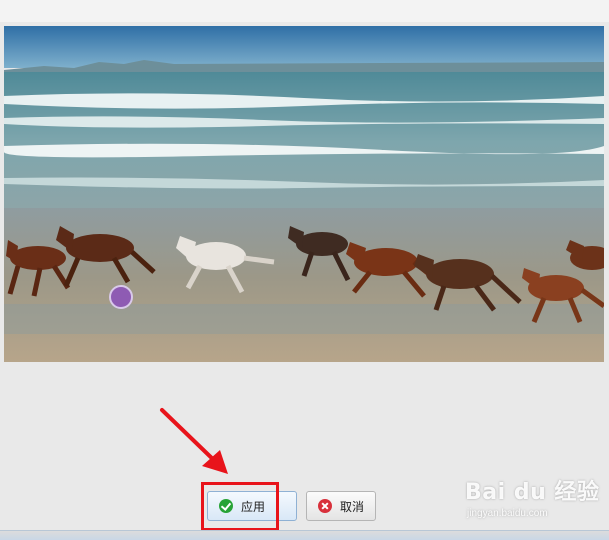 The height and width of the screenshot is (540, 609). What do you see at coordinates (121, 297) in the screenshot?
I see `cursor-position-marker` at bounding box center [121, 297].